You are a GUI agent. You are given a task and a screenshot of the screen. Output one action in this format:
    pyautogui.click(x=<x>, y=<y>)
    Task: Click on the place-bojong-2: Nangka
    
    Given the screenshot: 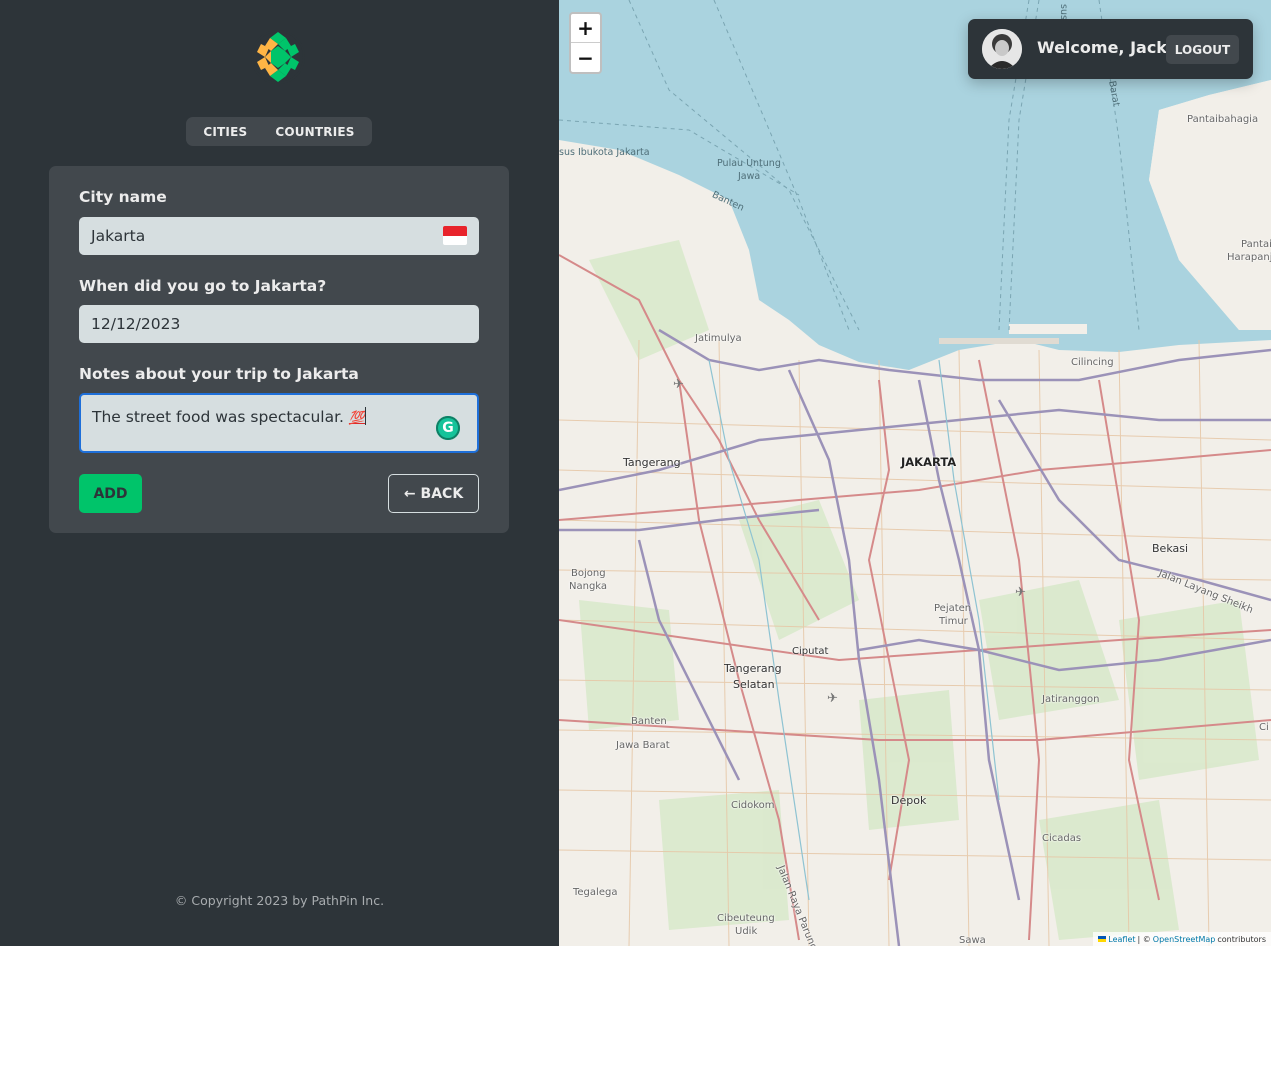 What is the action you would take?
    pyautogui.click(x=588, y=586)
    